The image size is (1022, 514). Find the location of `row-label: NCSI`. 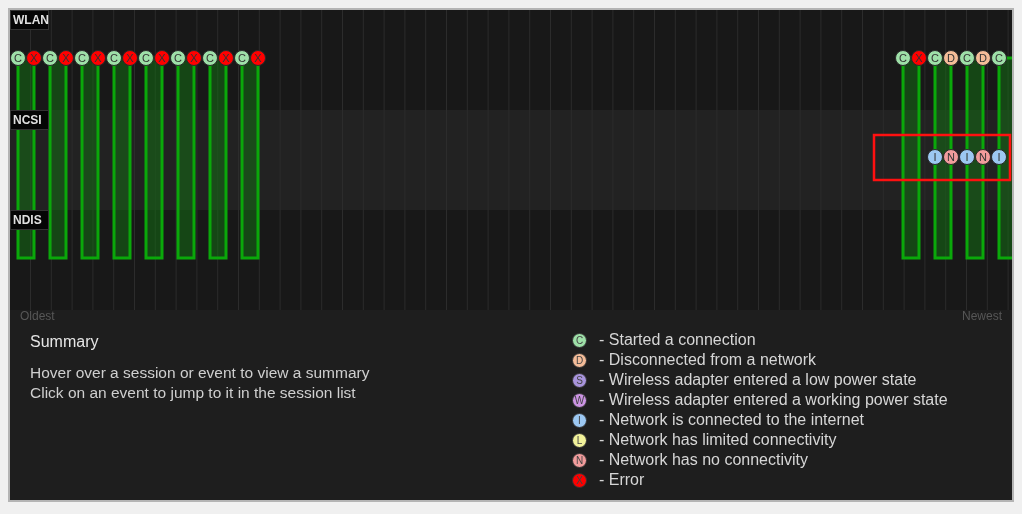

row-label: NCSI is located at coordinates (29, 120).